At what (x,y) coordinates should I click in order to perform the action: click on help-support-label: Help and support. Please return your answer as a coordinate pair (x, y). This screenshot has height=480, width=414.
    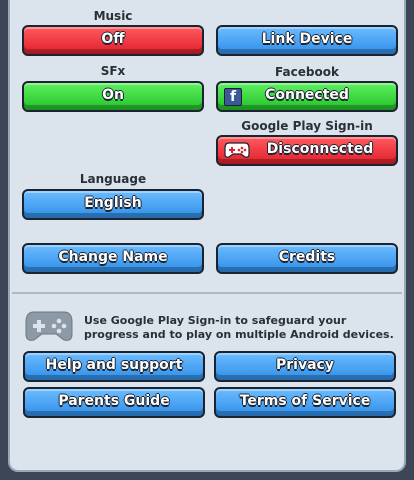
    Looking at the image, I should click on (114, 365).